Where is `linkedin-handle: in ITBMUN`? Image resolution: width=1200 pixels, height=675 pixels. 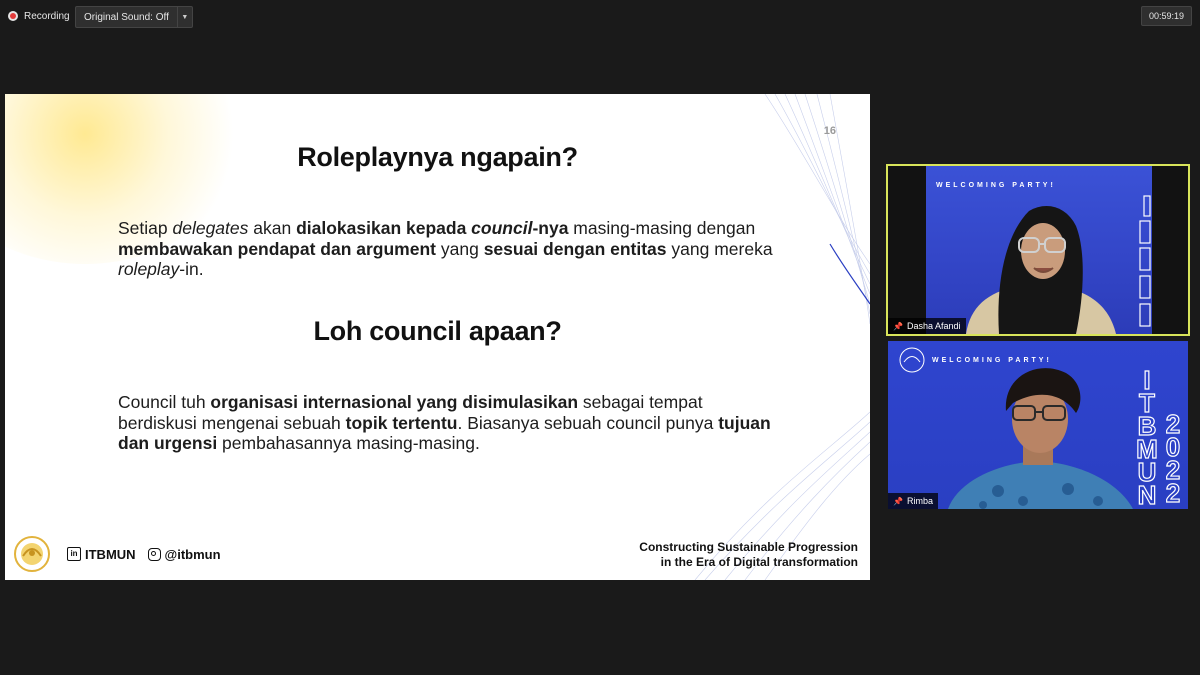
linkedin-handle: in ITBMUN is located at coordinates (101, 554).